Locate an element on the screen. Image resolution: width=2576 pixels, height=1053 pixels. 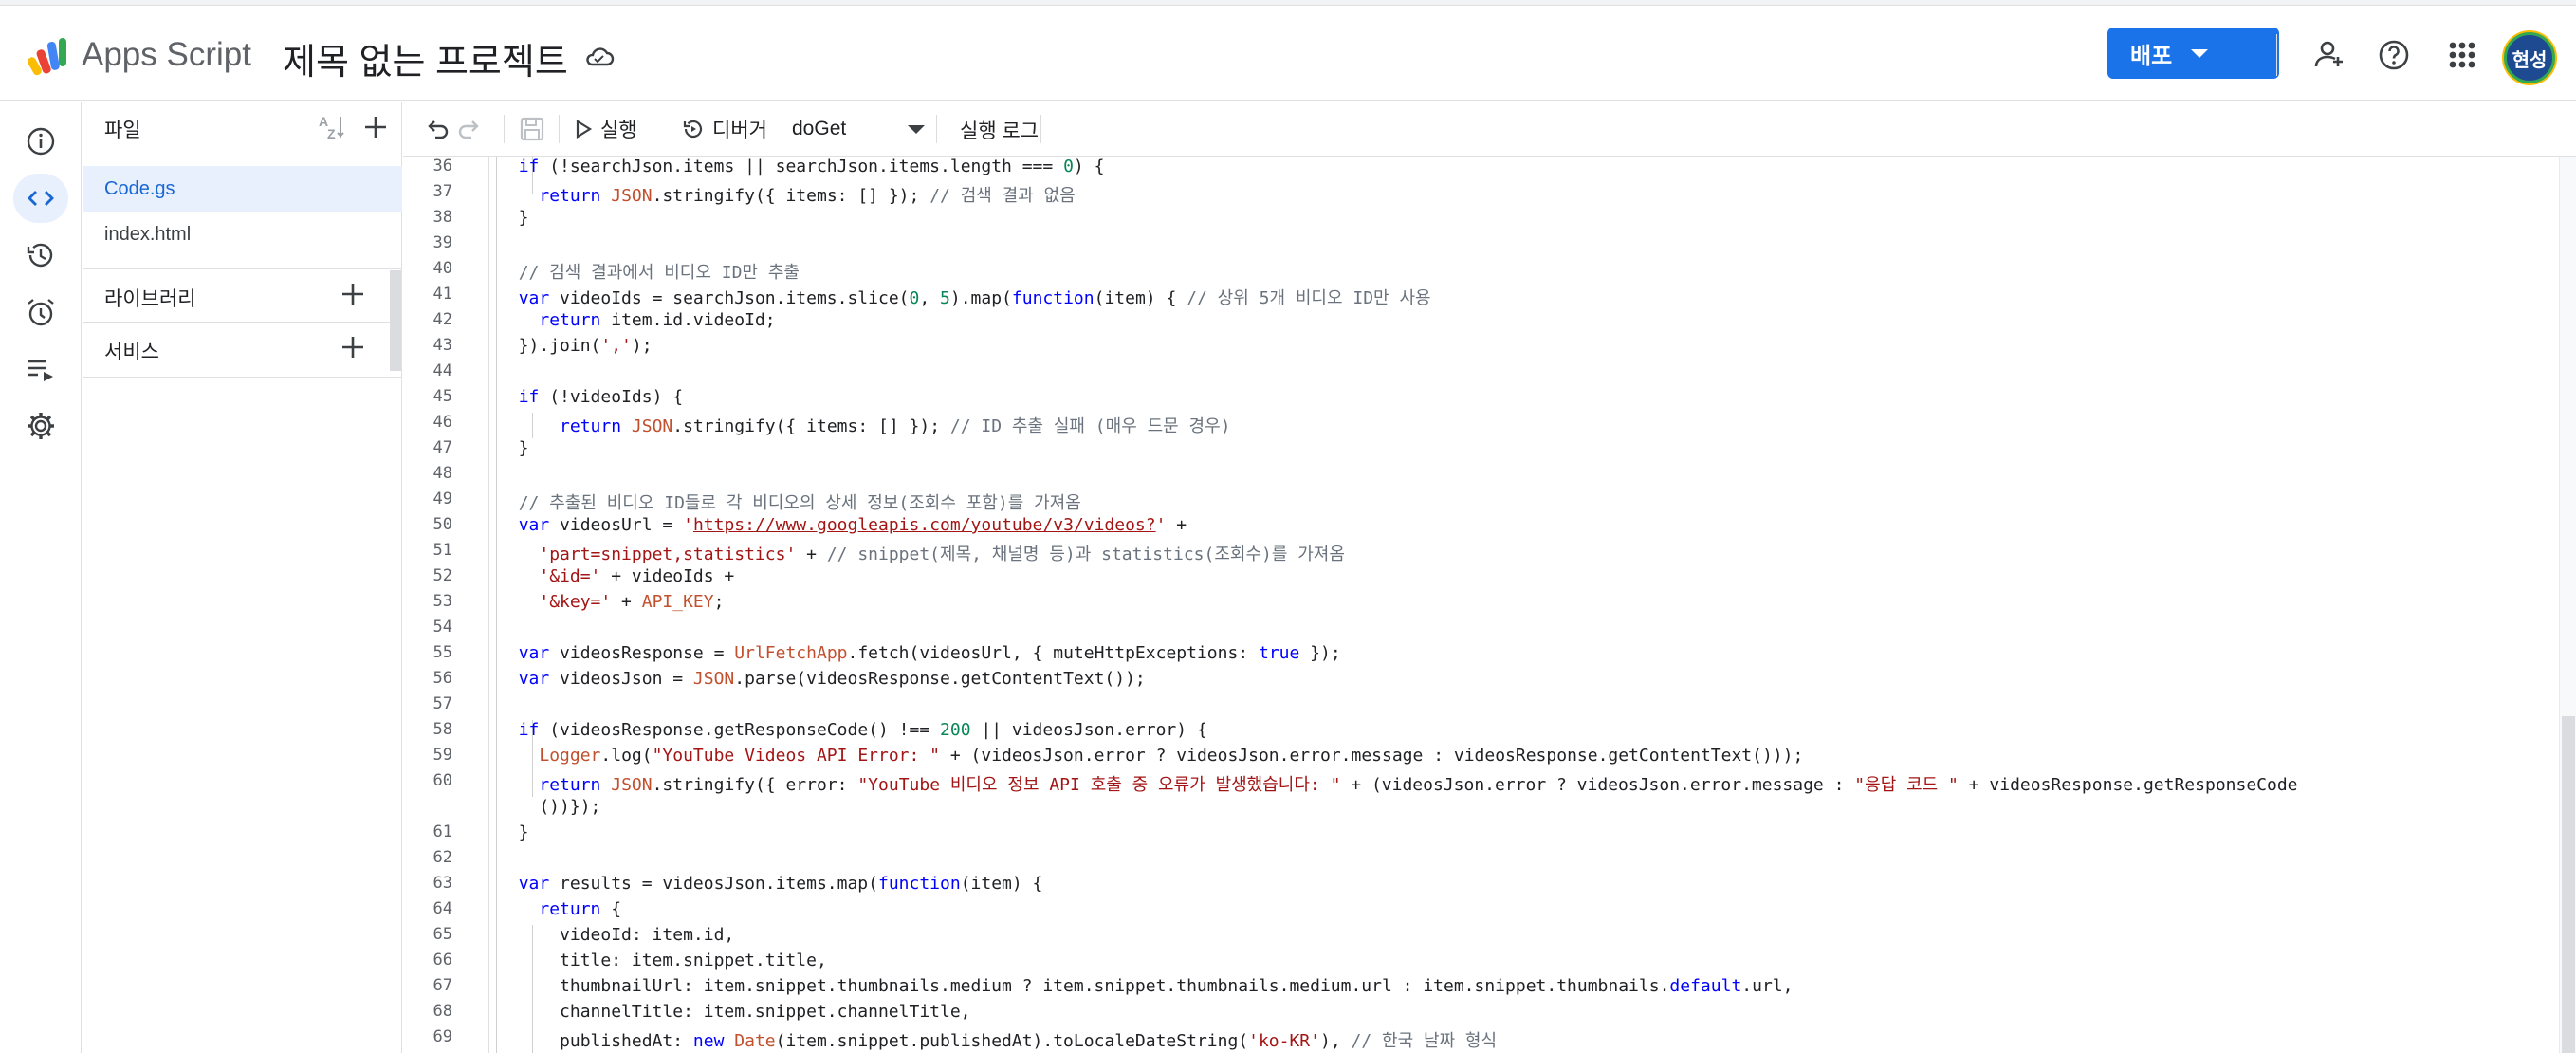
editor-scrollbar-thumb is located at coordinates (2568, 884).